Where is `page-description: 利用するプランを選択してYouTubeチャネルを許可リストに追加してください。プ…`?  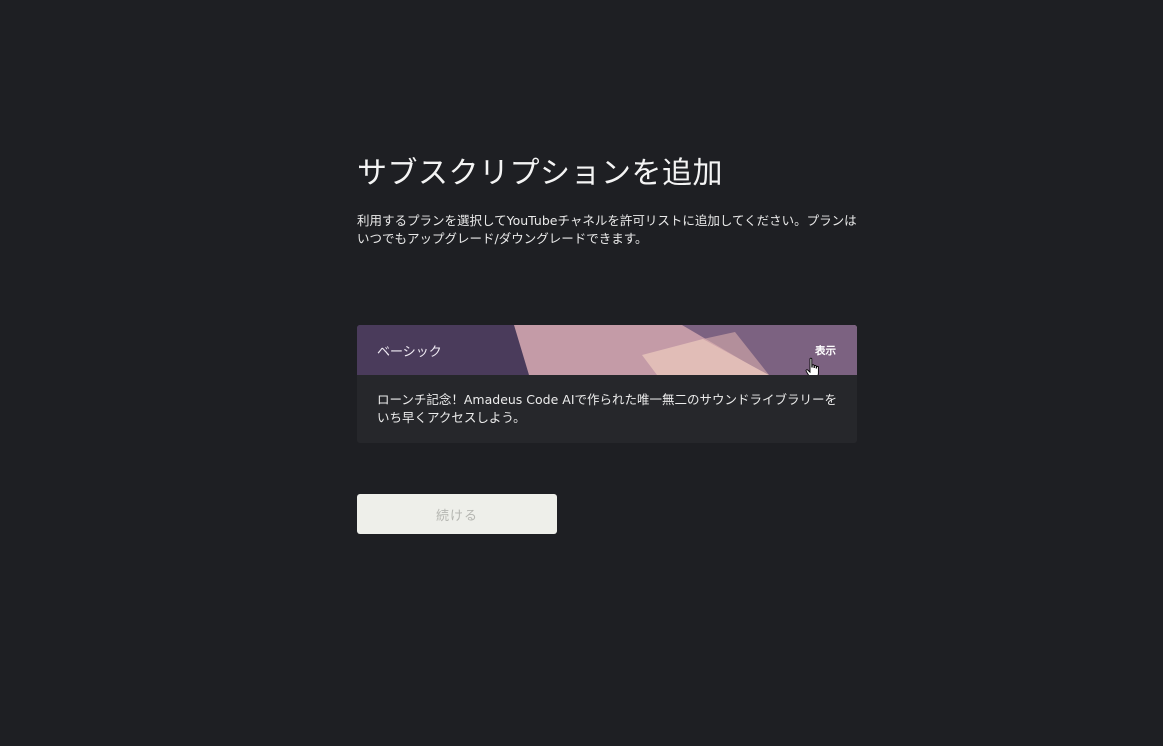 page-description: 利用するプランを選択してYouTubeチャネルを許可リストに追加してください。プ… is located at coordinates (607, 229).